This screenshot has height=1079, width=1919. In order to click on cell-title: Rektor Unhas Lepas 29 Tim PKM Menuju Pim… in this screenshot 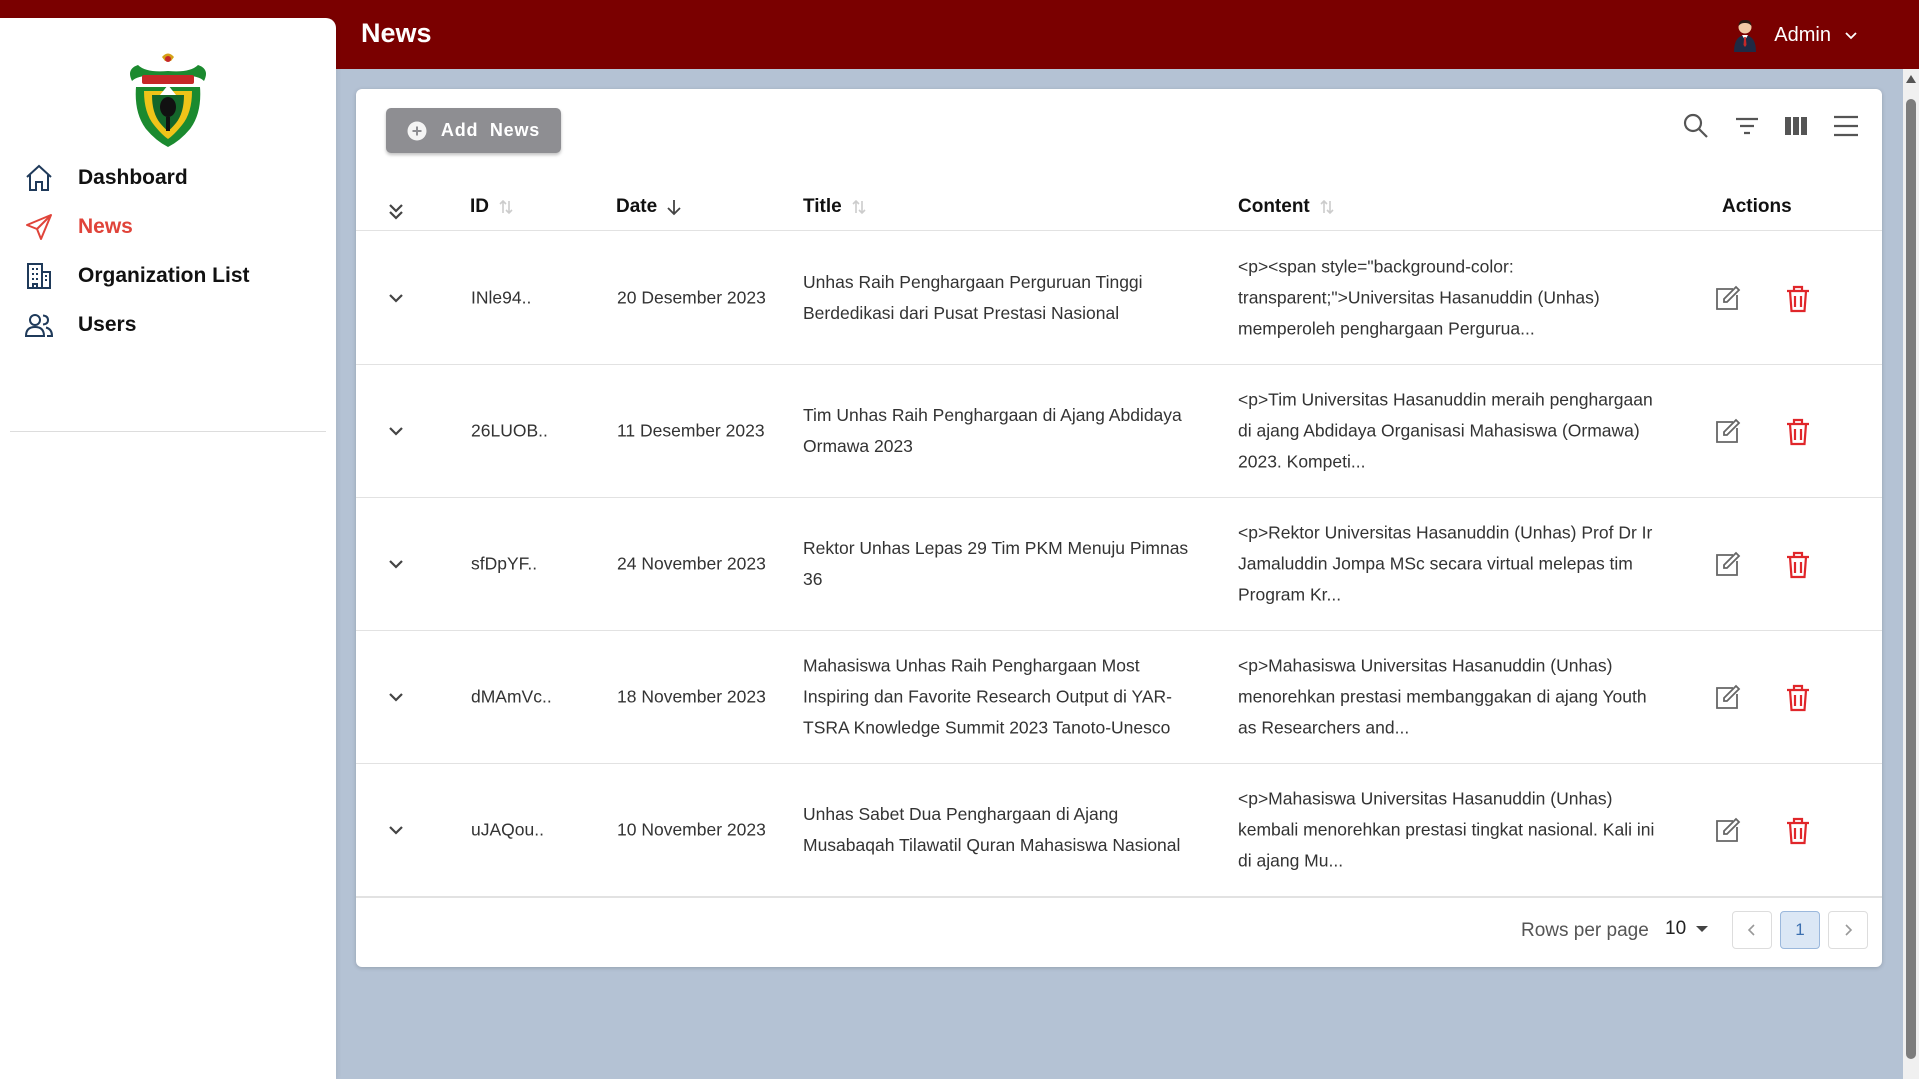, I will do `click(996, 563)`.